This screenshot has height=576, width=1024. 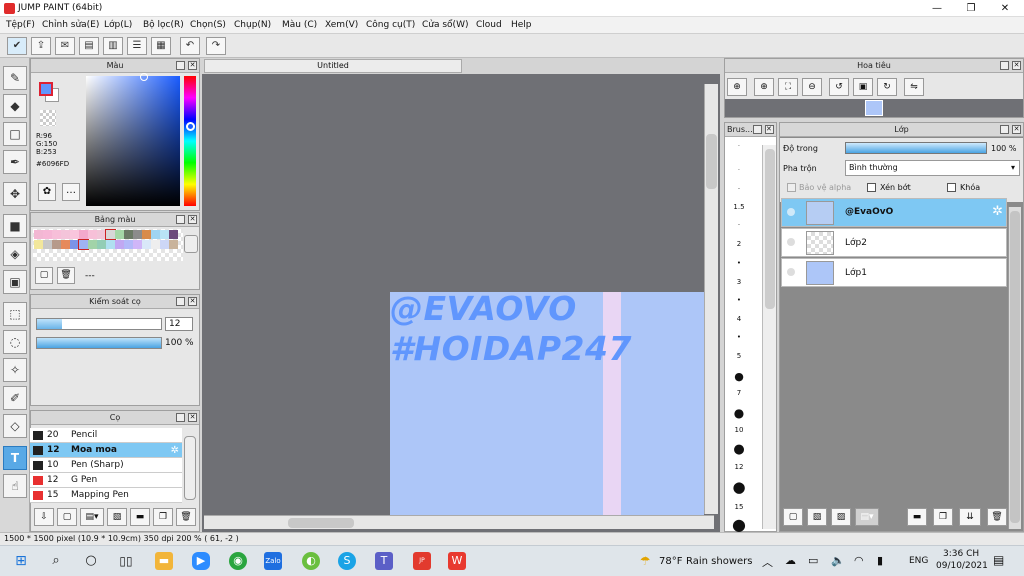 I want to click on reset-rotation-icon: ▣, so click(x=863, y=87).